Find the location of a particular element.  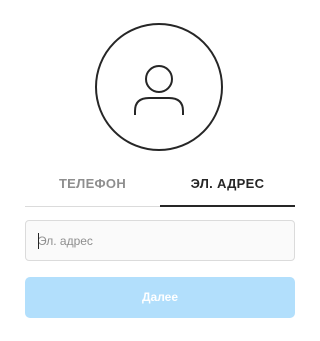

email-field-container is located at coordinates (160, 240).